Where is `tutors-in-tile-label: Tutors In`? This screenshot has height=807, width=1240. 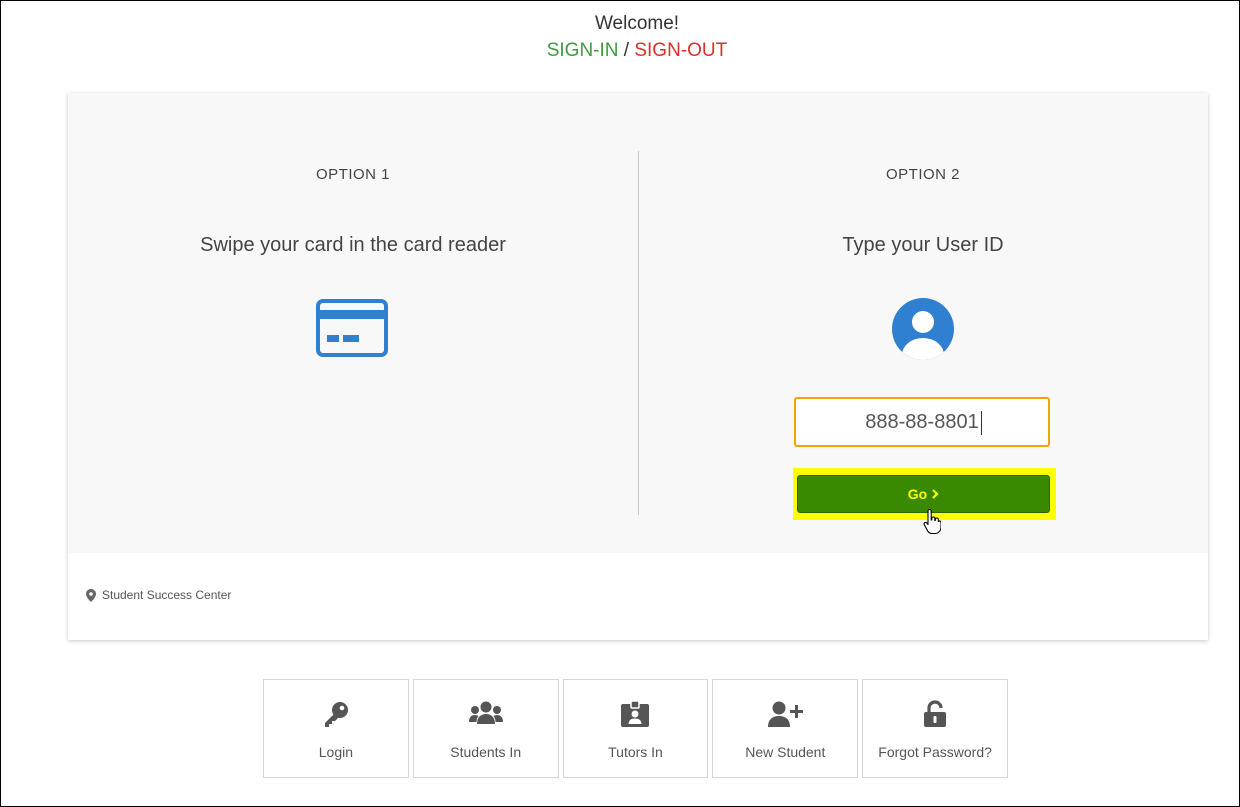 tutors-in-tile-label: Tutors In is located at coordinates (635, 752).